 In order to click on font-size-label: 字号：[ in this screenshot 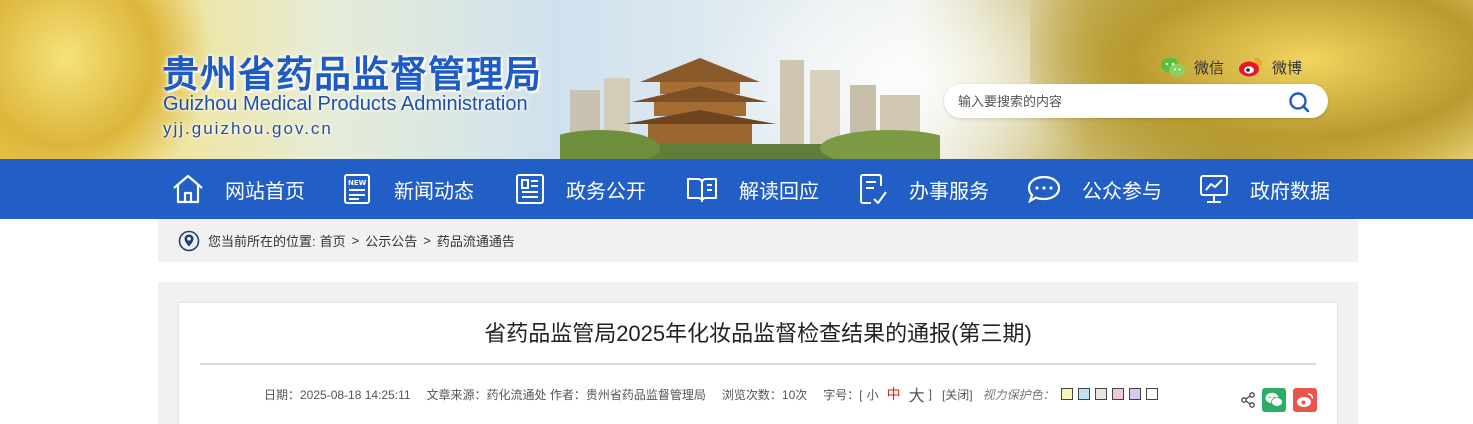, I will do `click(843, 394)`.